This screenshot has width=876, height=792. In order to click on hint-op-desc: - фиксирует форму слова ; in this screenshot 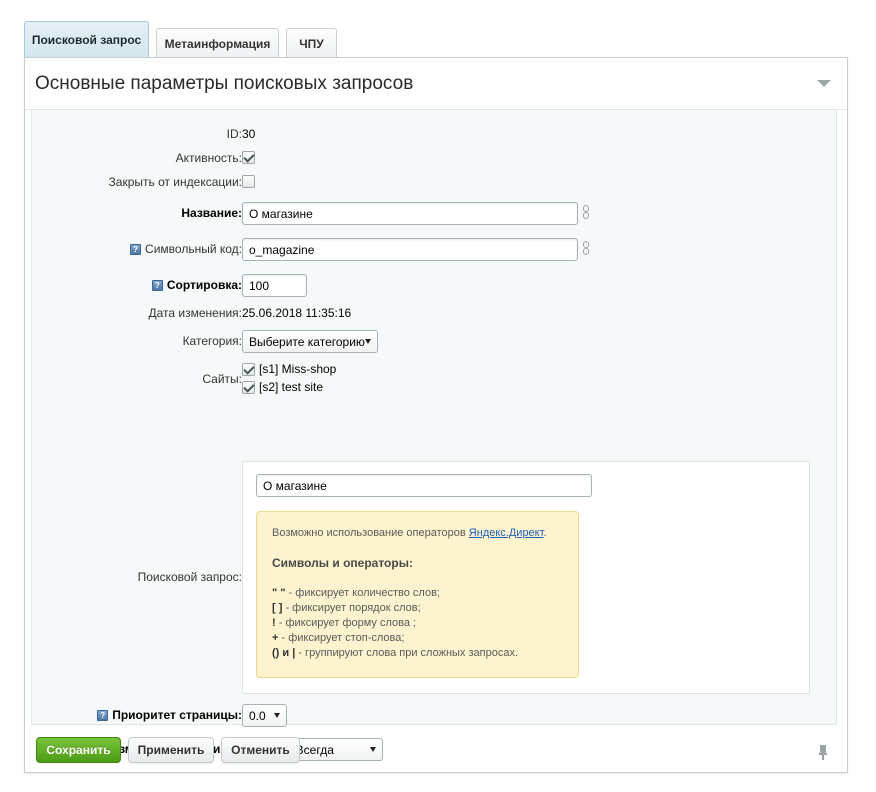, I will do `click(346, 623)`.